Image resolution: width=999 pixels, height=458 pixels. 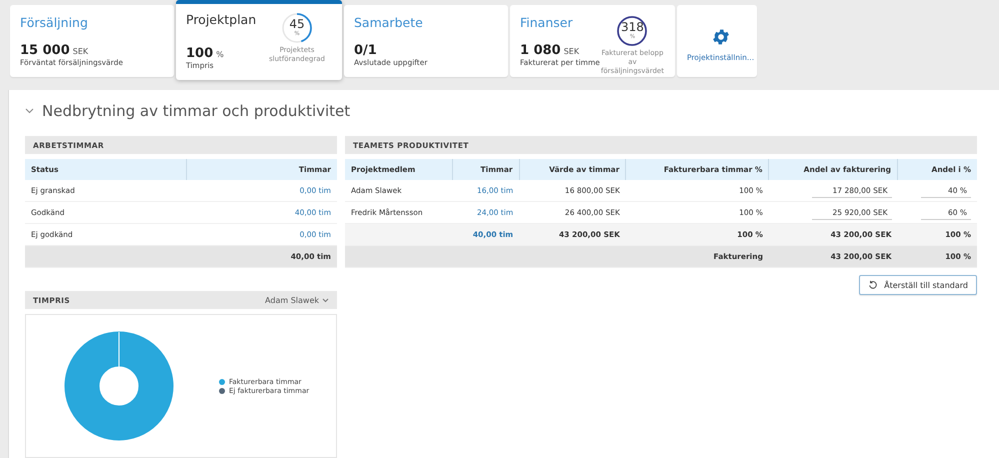 I want to click on card-value: 0/1, so click(x=365, y=50).